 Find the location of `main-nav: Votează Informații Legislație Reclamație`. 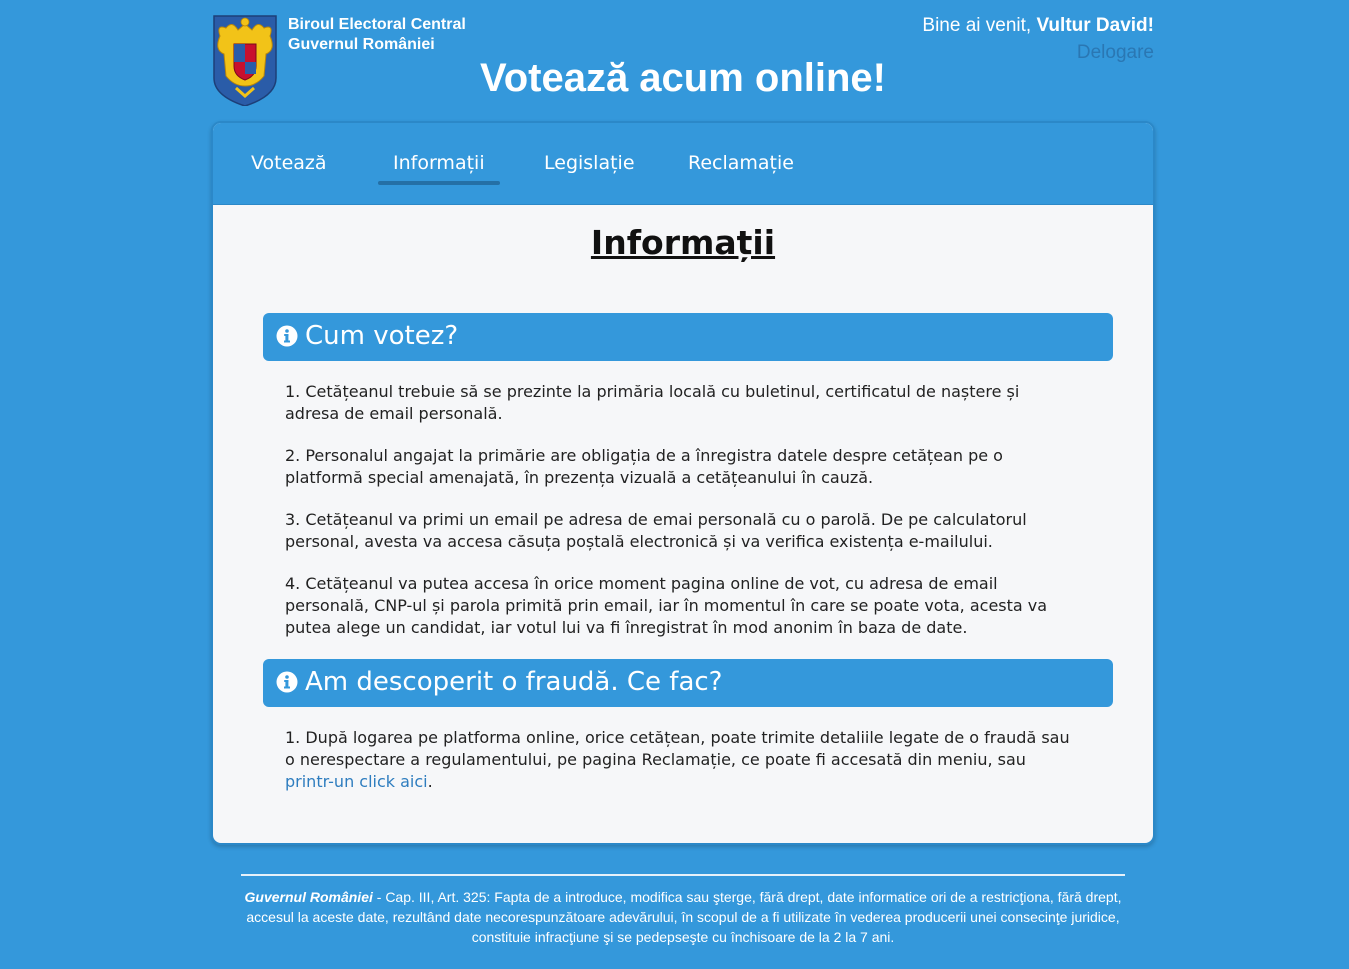

main-nav: Votează Informații Legislație Reclamație is located at coordinates (683, 164).